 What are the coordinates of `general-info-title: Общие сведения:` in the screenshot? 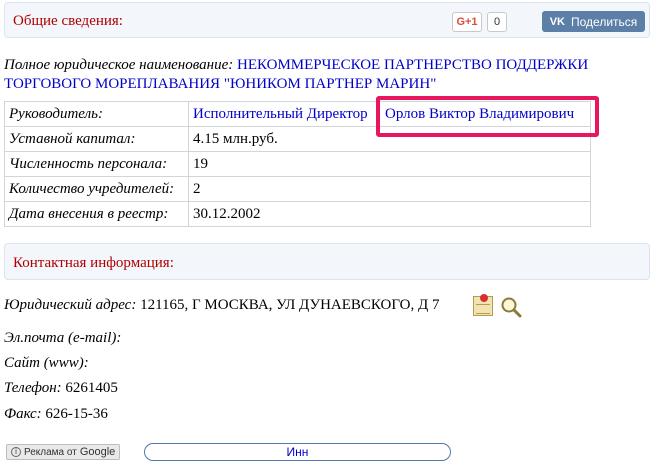 It's located at (68, 21).